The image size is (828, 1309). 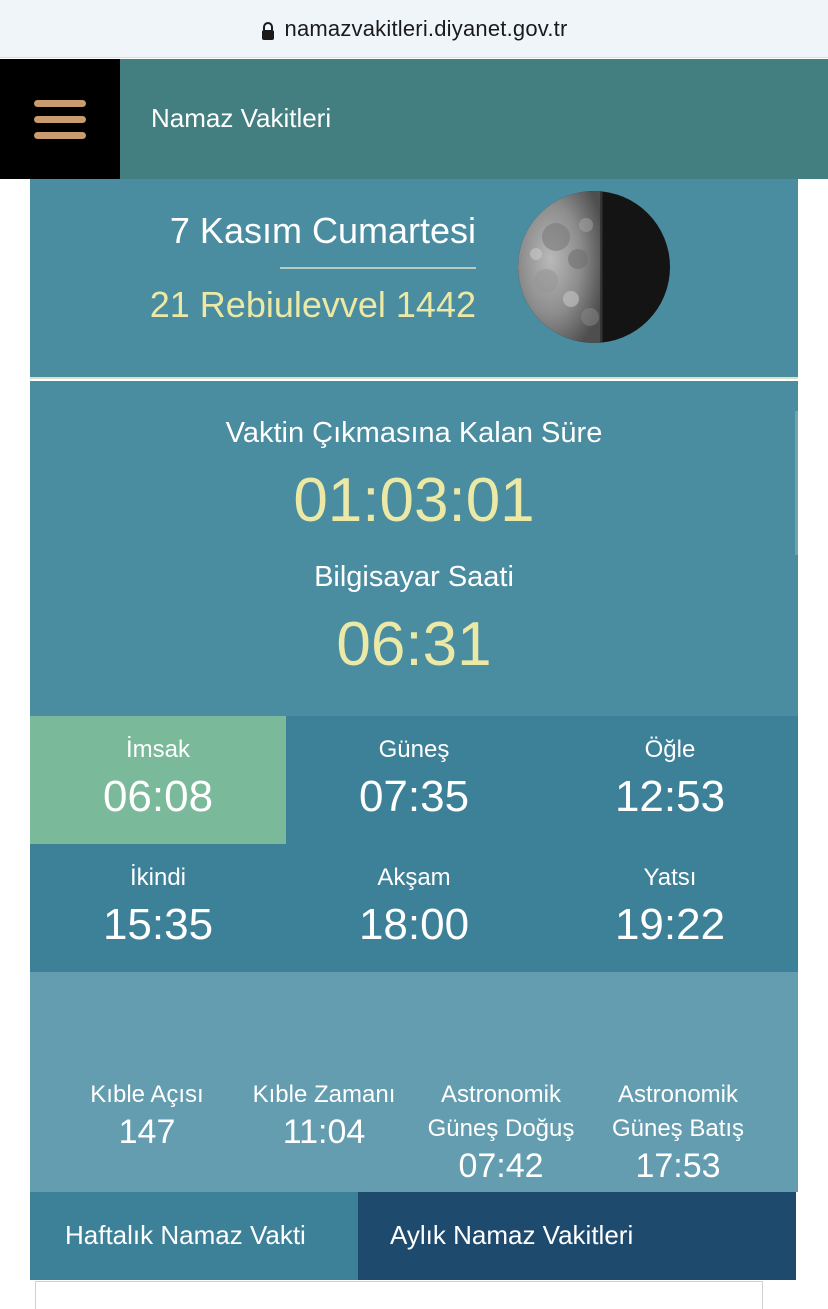 I want to click on prayer-name: İmsak, so click(x=157, y=749).